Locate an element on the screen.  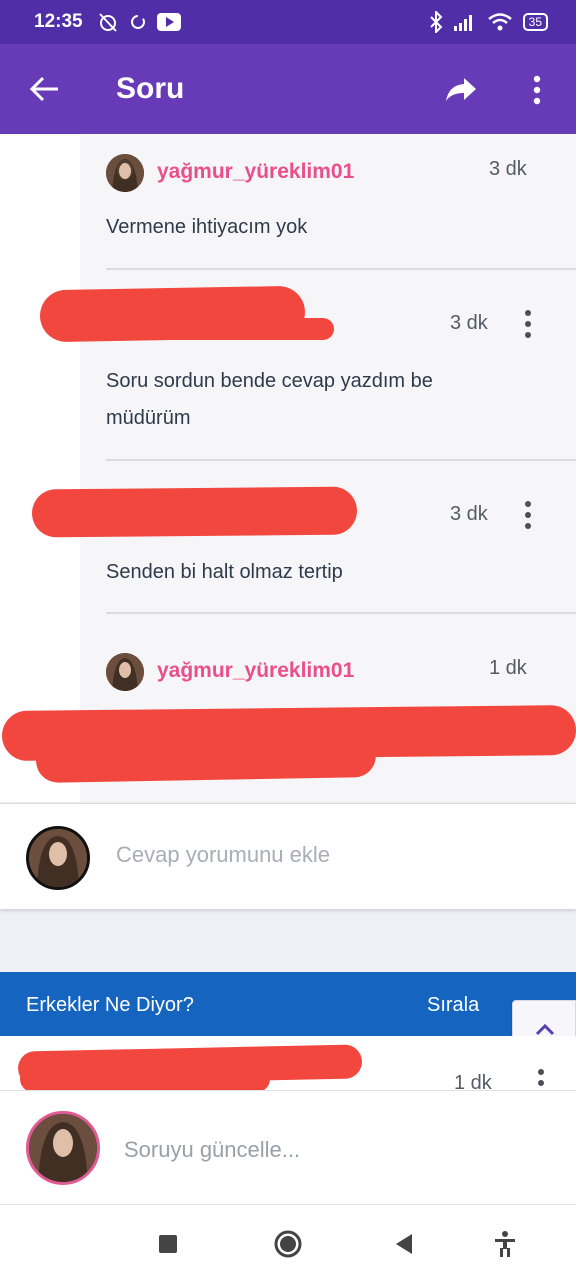
sort-button: Sırala is located at coordinates (453, 1005).